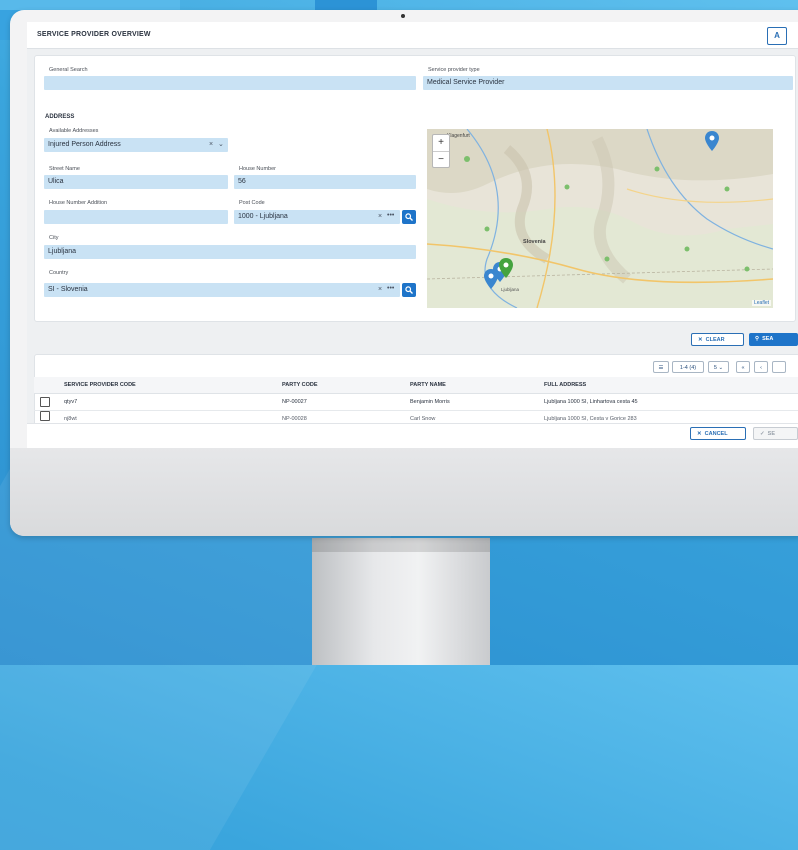 The width and height of the screenshot is (798, 850). I want to click on camera-dot, so click(403, 16).